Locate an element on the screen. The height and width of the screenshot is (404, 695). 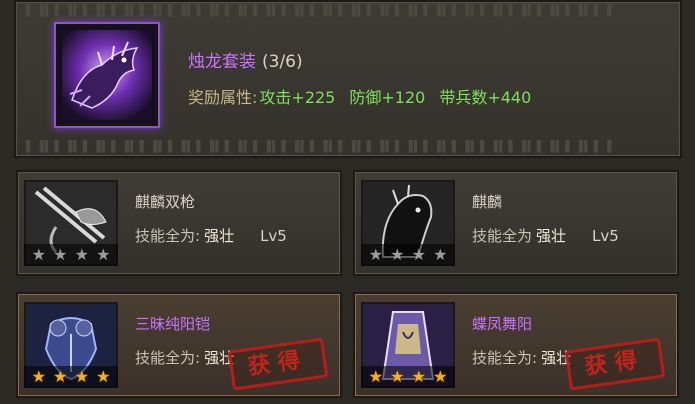
bonus-label: 奖励属性: is located at coordinates (223, 97).